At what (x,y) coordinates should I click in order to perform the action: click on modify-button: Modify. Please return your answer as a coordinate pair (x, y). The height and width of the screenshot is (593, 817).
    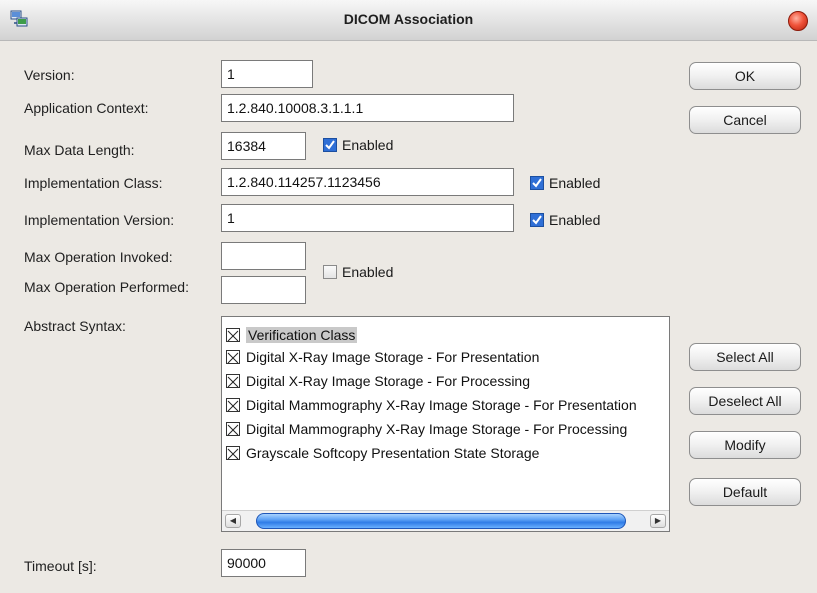
    Looking at the image, I should click on (745, 445).